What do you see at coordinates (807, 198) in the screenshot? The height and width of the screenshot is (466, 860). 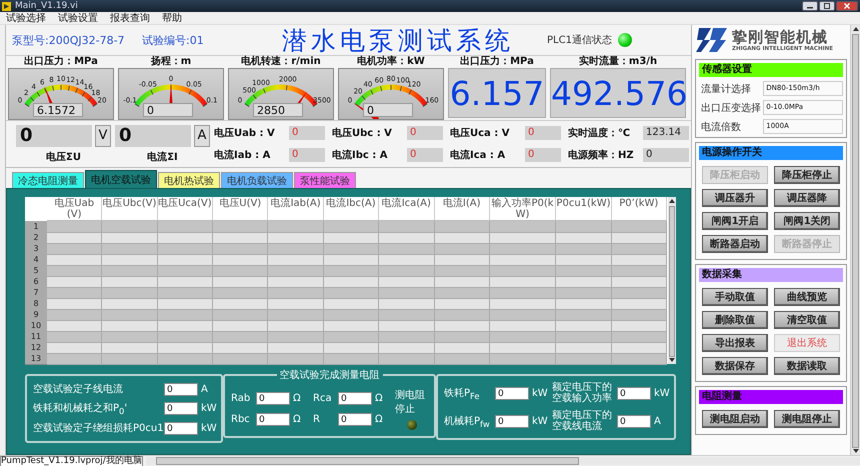 I see `action-button: 调压器降` at bounding box center [807, 198].